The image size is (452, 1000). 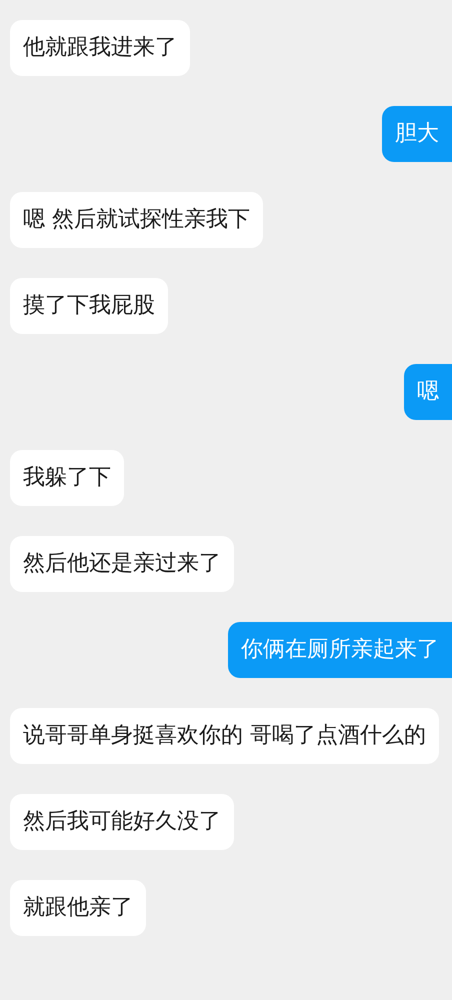 What do you see at coordinates (122, 564) in the screenshot?
I see `message-bubble: 然后他还是亲过来了` at bounding box center [122, 564].